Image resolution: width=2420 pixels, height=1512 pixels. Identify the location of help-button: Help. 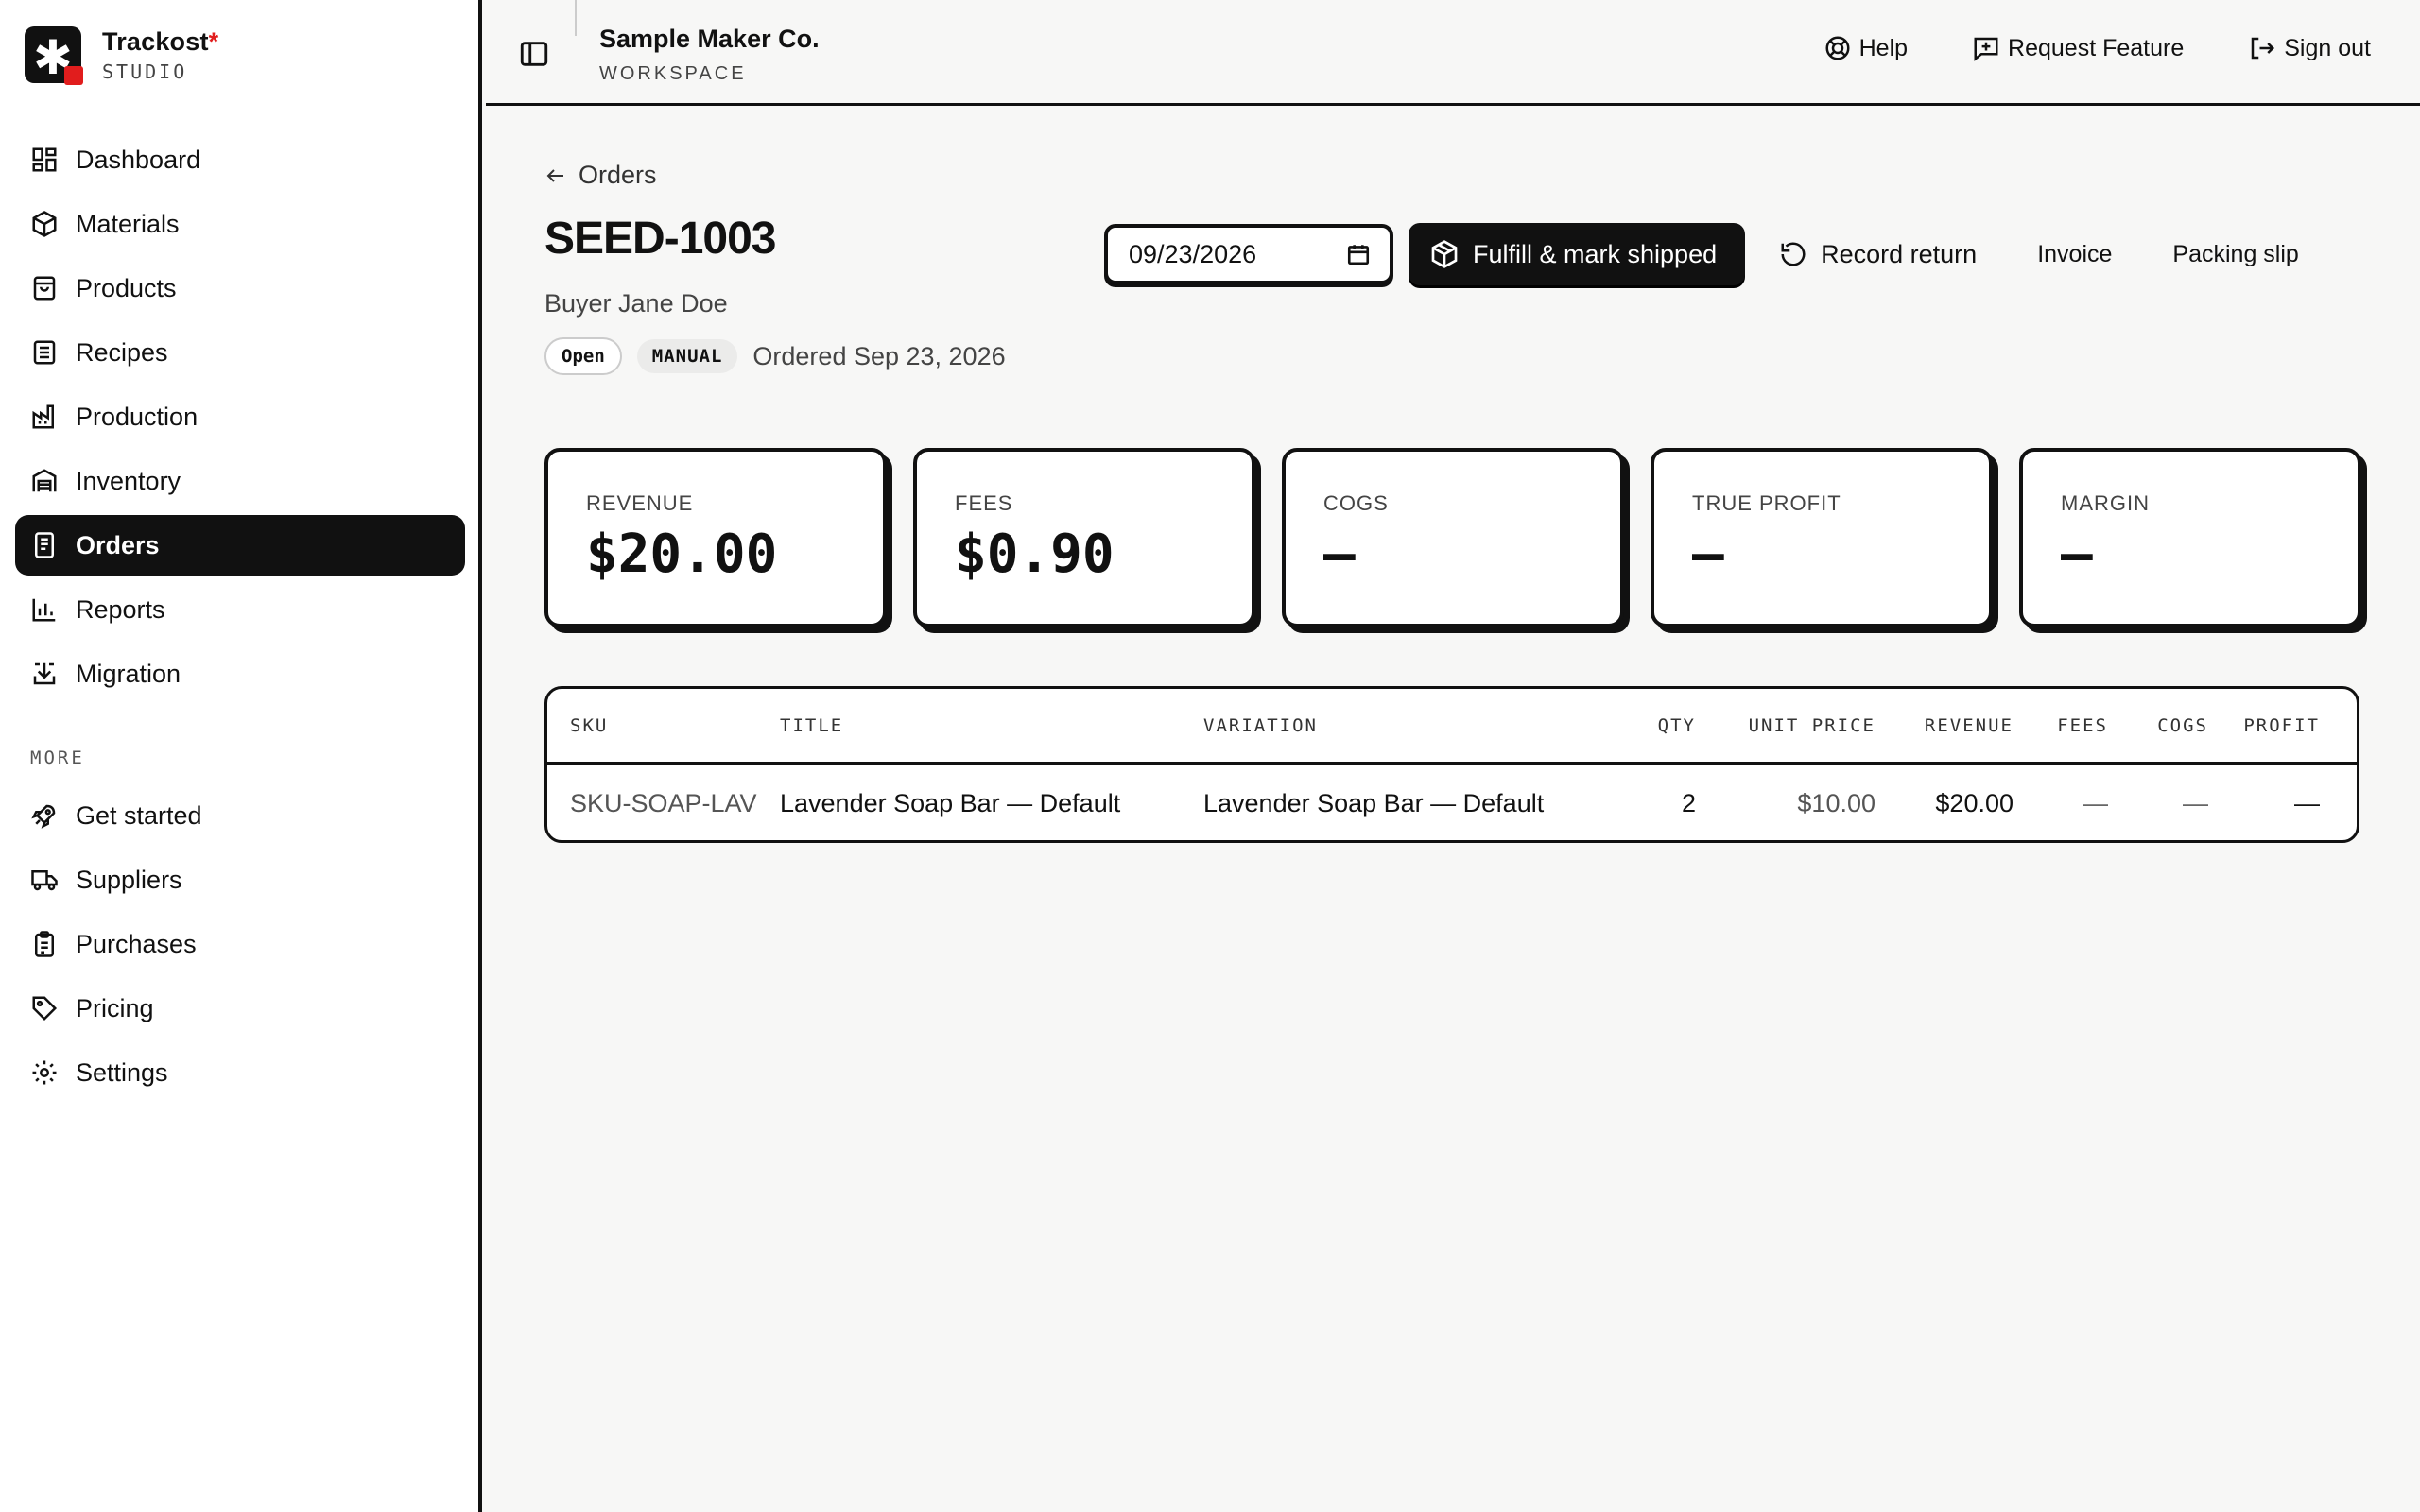
(1866, 48).